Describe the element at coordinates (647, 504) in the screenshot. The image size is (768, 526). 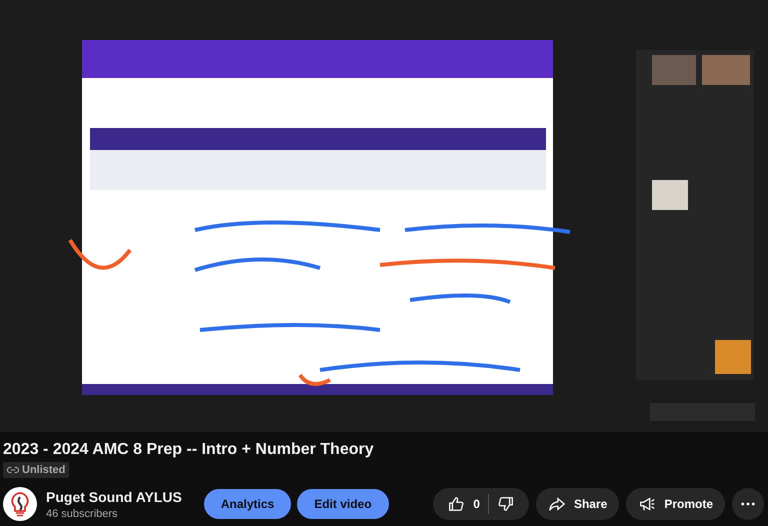
I see `megaphone-icon` at that location.